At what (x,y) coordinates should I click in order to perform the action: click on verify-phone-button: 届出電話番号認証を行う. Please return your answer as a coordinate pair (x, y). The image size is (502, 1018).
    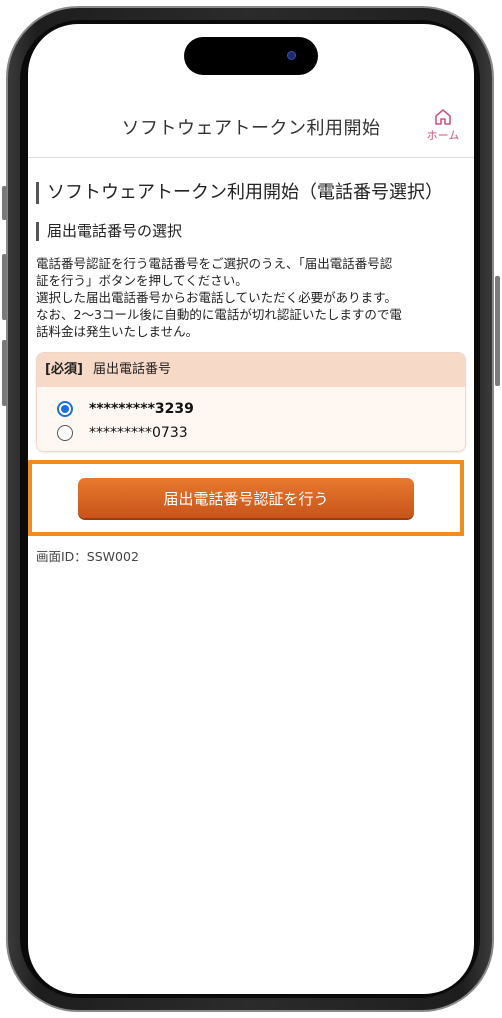
    Looking at the image, I should click on (246, 498).